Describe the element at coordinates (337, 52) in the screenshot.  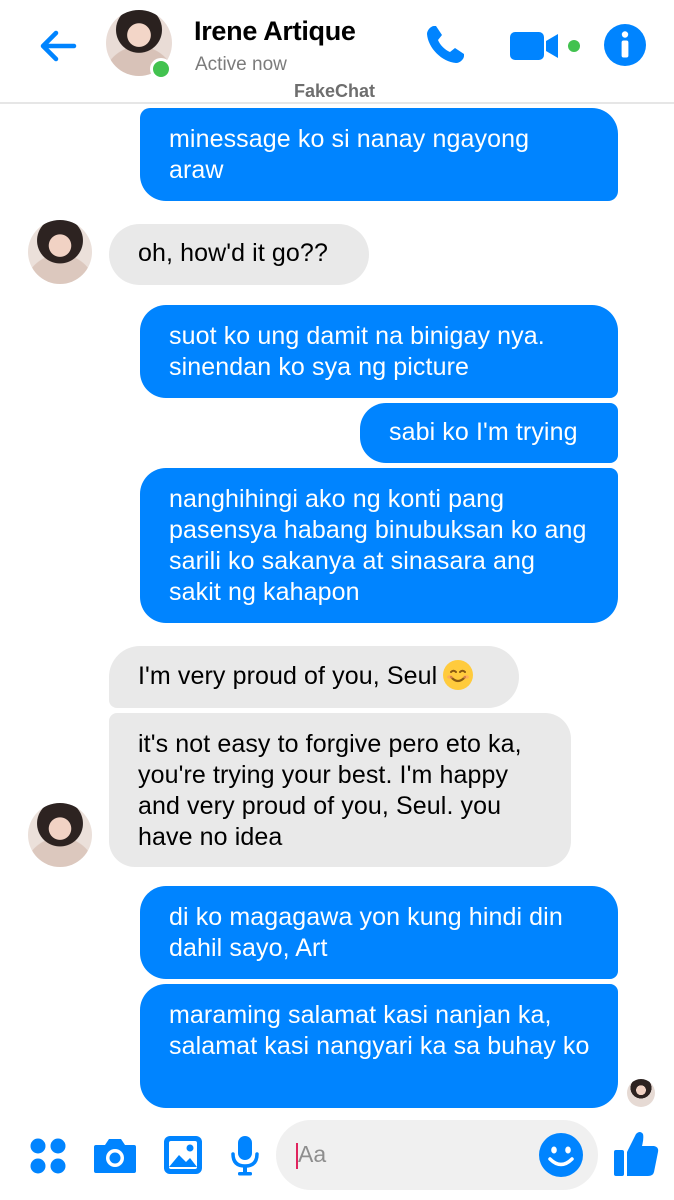
I see `chat-header: Irene Artique Active now FakeChat` at that location.